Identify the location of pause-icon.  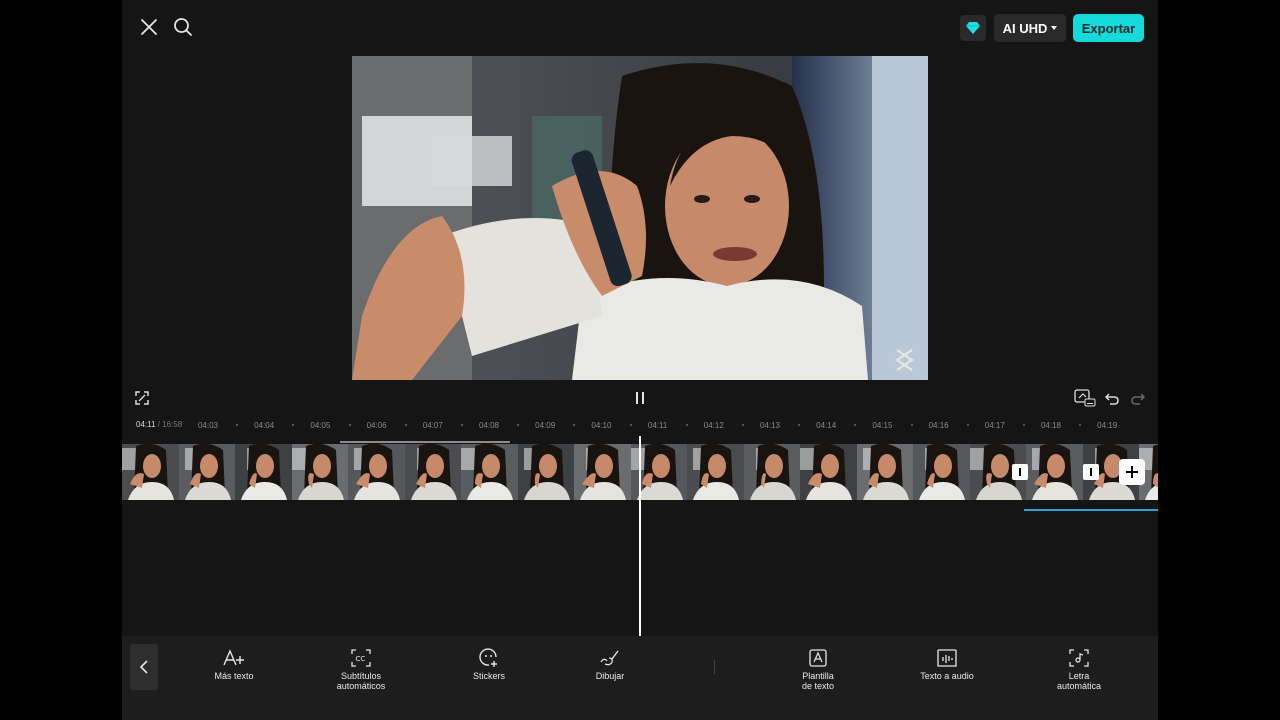
(640, 398).